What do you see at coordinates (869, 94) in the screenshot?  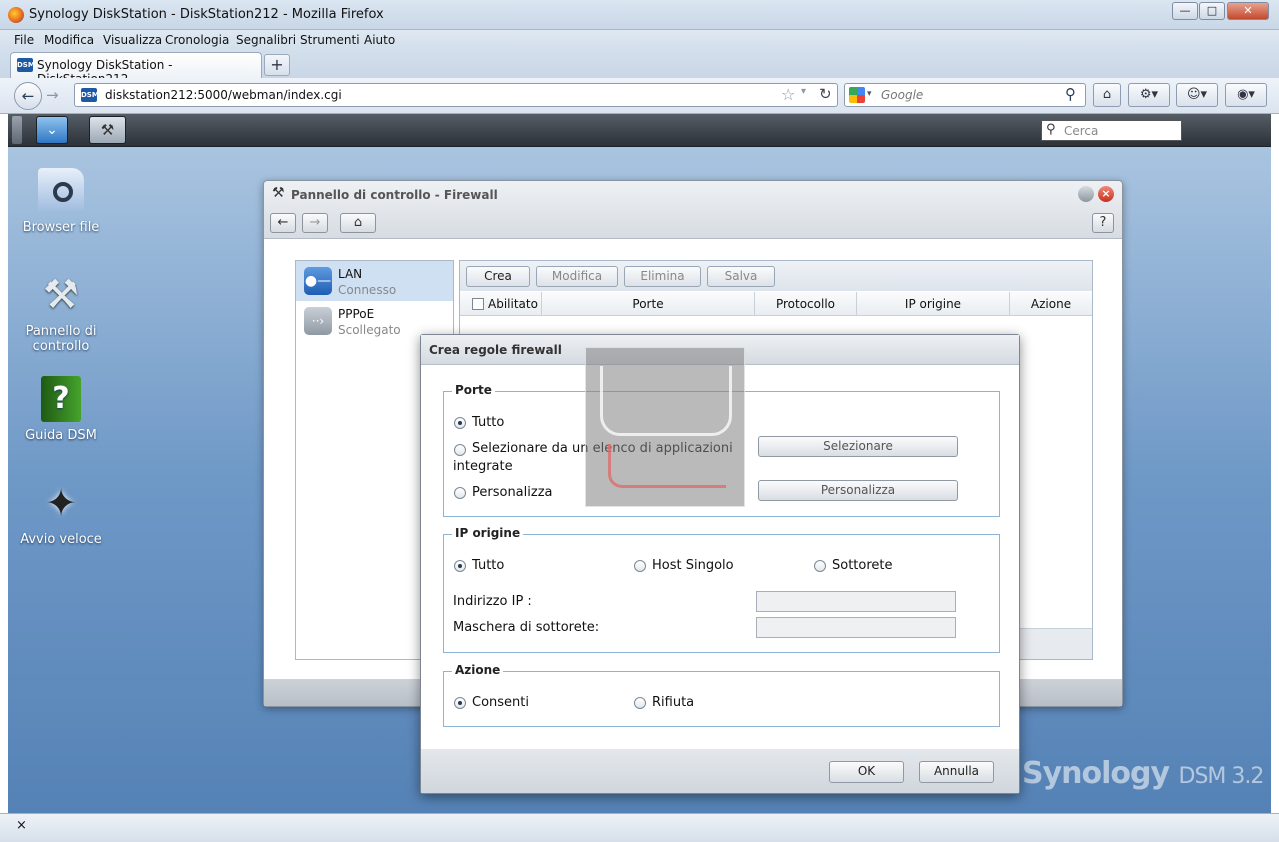 I see `search-engine-dropdown-icon: ▾` at bounding box center [869, 94].